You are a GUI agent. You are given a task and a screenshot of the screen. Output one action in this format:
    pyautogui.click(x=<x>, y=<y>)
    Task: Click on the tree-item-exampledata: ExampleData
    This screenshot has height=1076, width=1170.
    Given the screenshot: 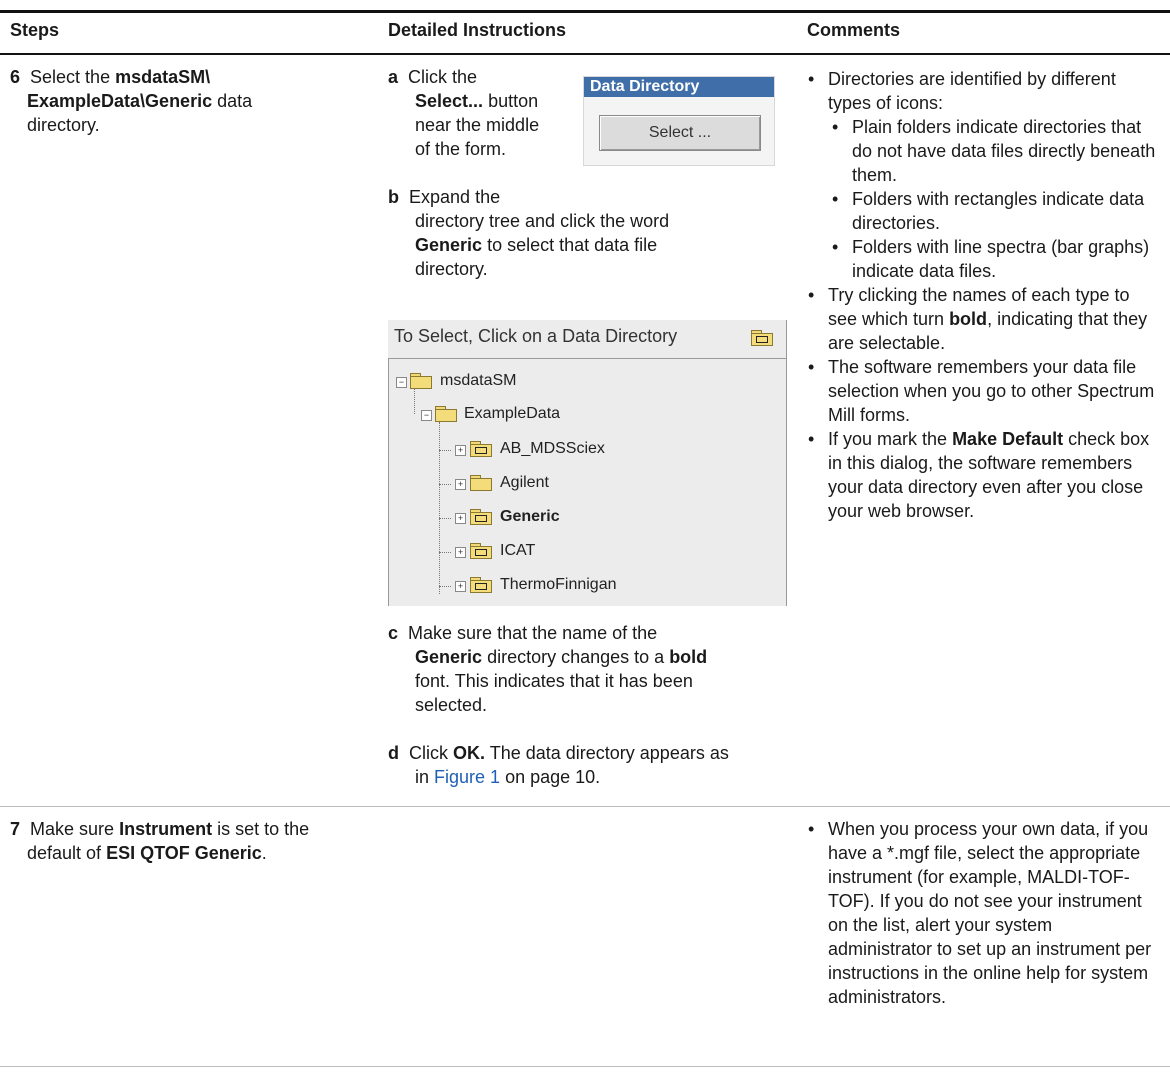 What is the action you would take?
    pyautogui.click(x=512, y=414)
    